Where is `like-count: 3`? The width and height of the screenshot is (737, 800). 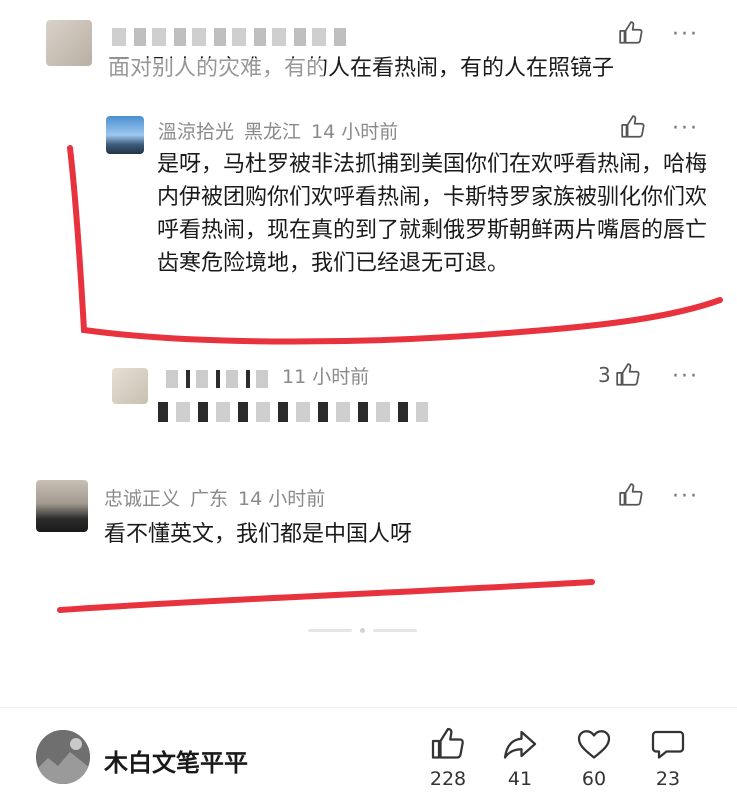
like-count: 3 is located at coordinates (604, 375).